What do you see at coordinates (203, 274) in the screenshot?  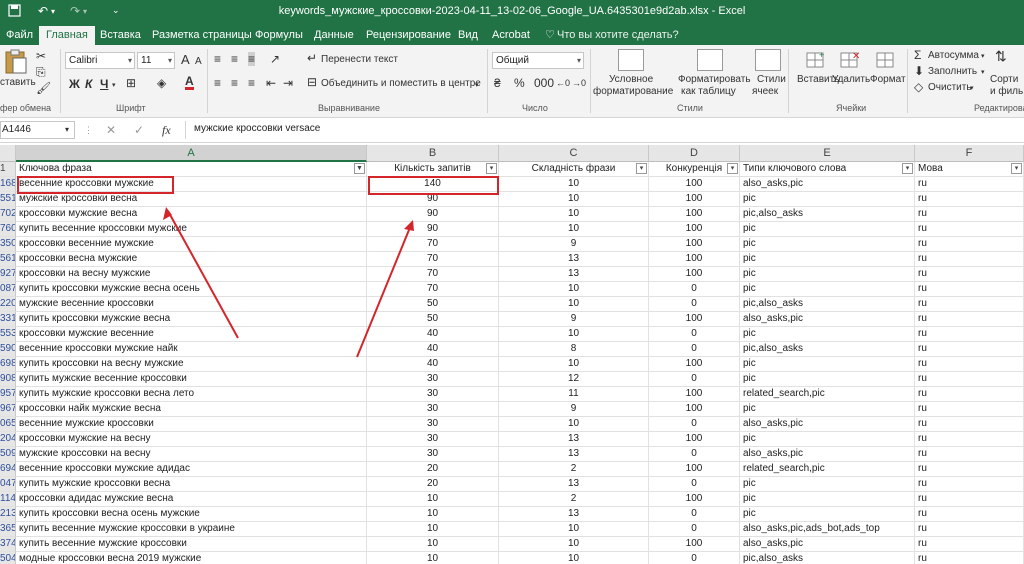 I see `arrow-to-keyword` at bounding box center [203, 274].